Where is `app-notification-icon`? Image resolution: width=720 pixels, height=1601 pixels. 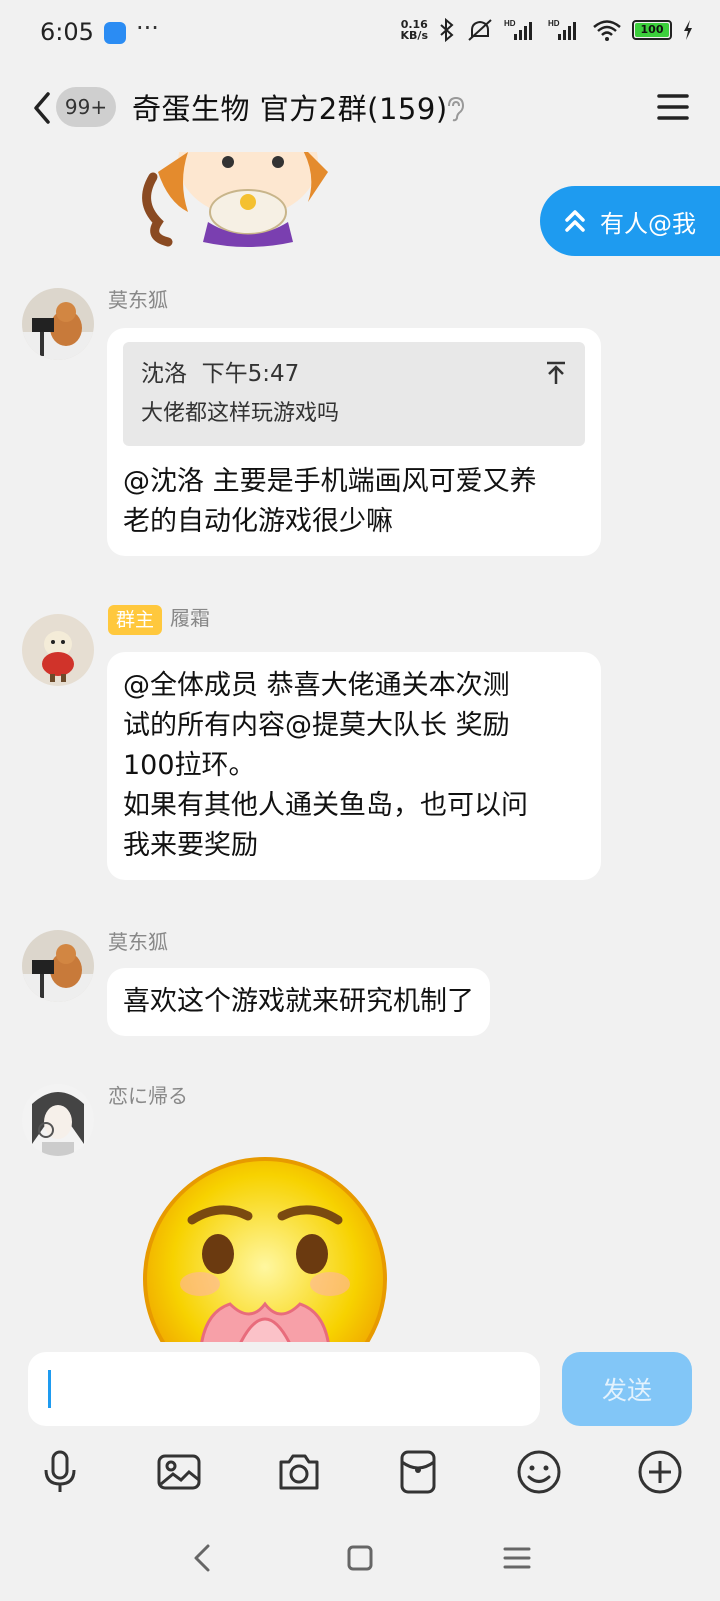 app-notification-icon is located at coordinates (115, 33).